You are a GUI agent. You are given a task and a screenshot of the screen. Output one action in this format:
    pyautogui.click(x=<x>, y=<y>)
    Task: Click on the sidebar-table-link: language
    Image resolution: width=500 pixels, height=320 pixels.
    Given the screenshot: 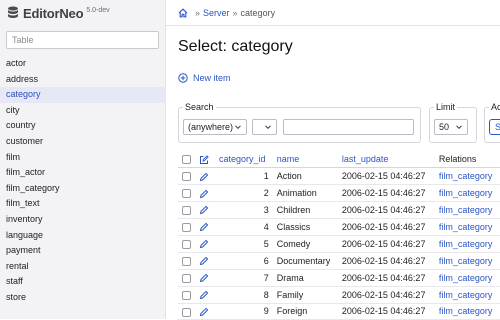 What is the action you would take?
    pyautogui.click(x=83, y=236)
    